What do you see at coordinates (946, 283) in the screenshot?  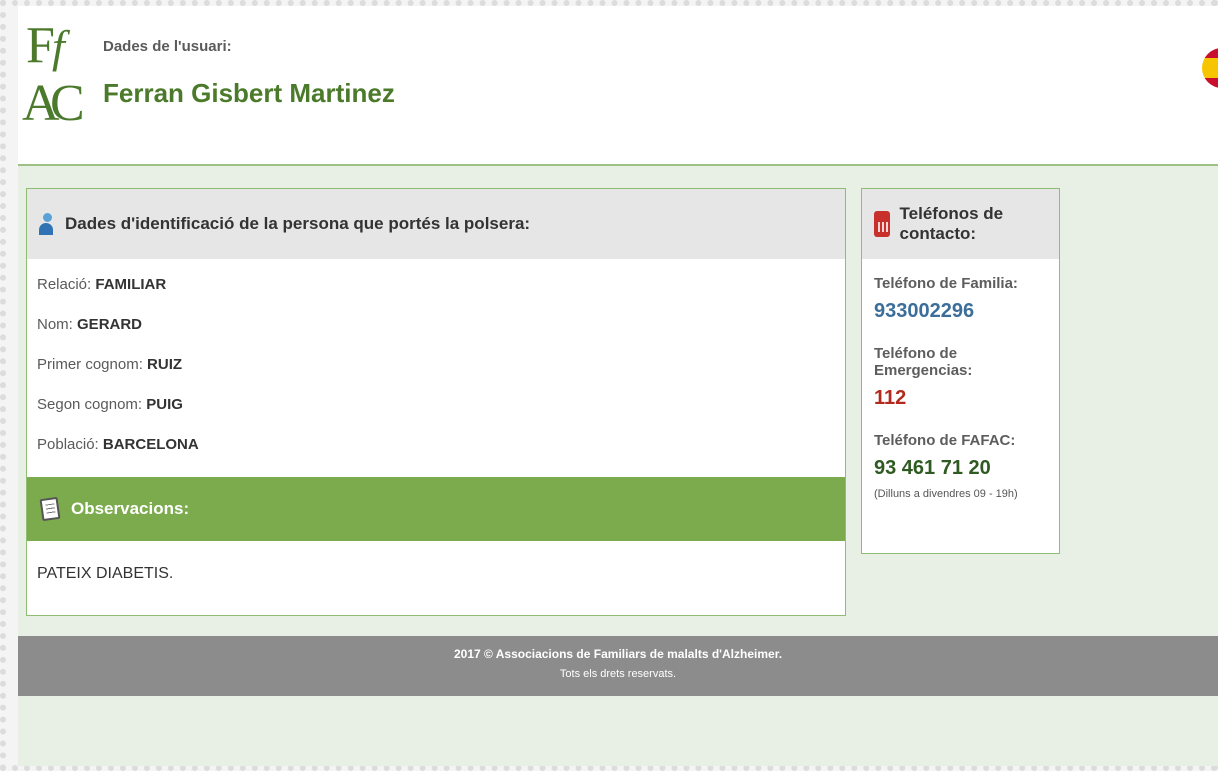 I see `family-phone-label: Teléfono de Familia:` at bounding box center [946, 283].